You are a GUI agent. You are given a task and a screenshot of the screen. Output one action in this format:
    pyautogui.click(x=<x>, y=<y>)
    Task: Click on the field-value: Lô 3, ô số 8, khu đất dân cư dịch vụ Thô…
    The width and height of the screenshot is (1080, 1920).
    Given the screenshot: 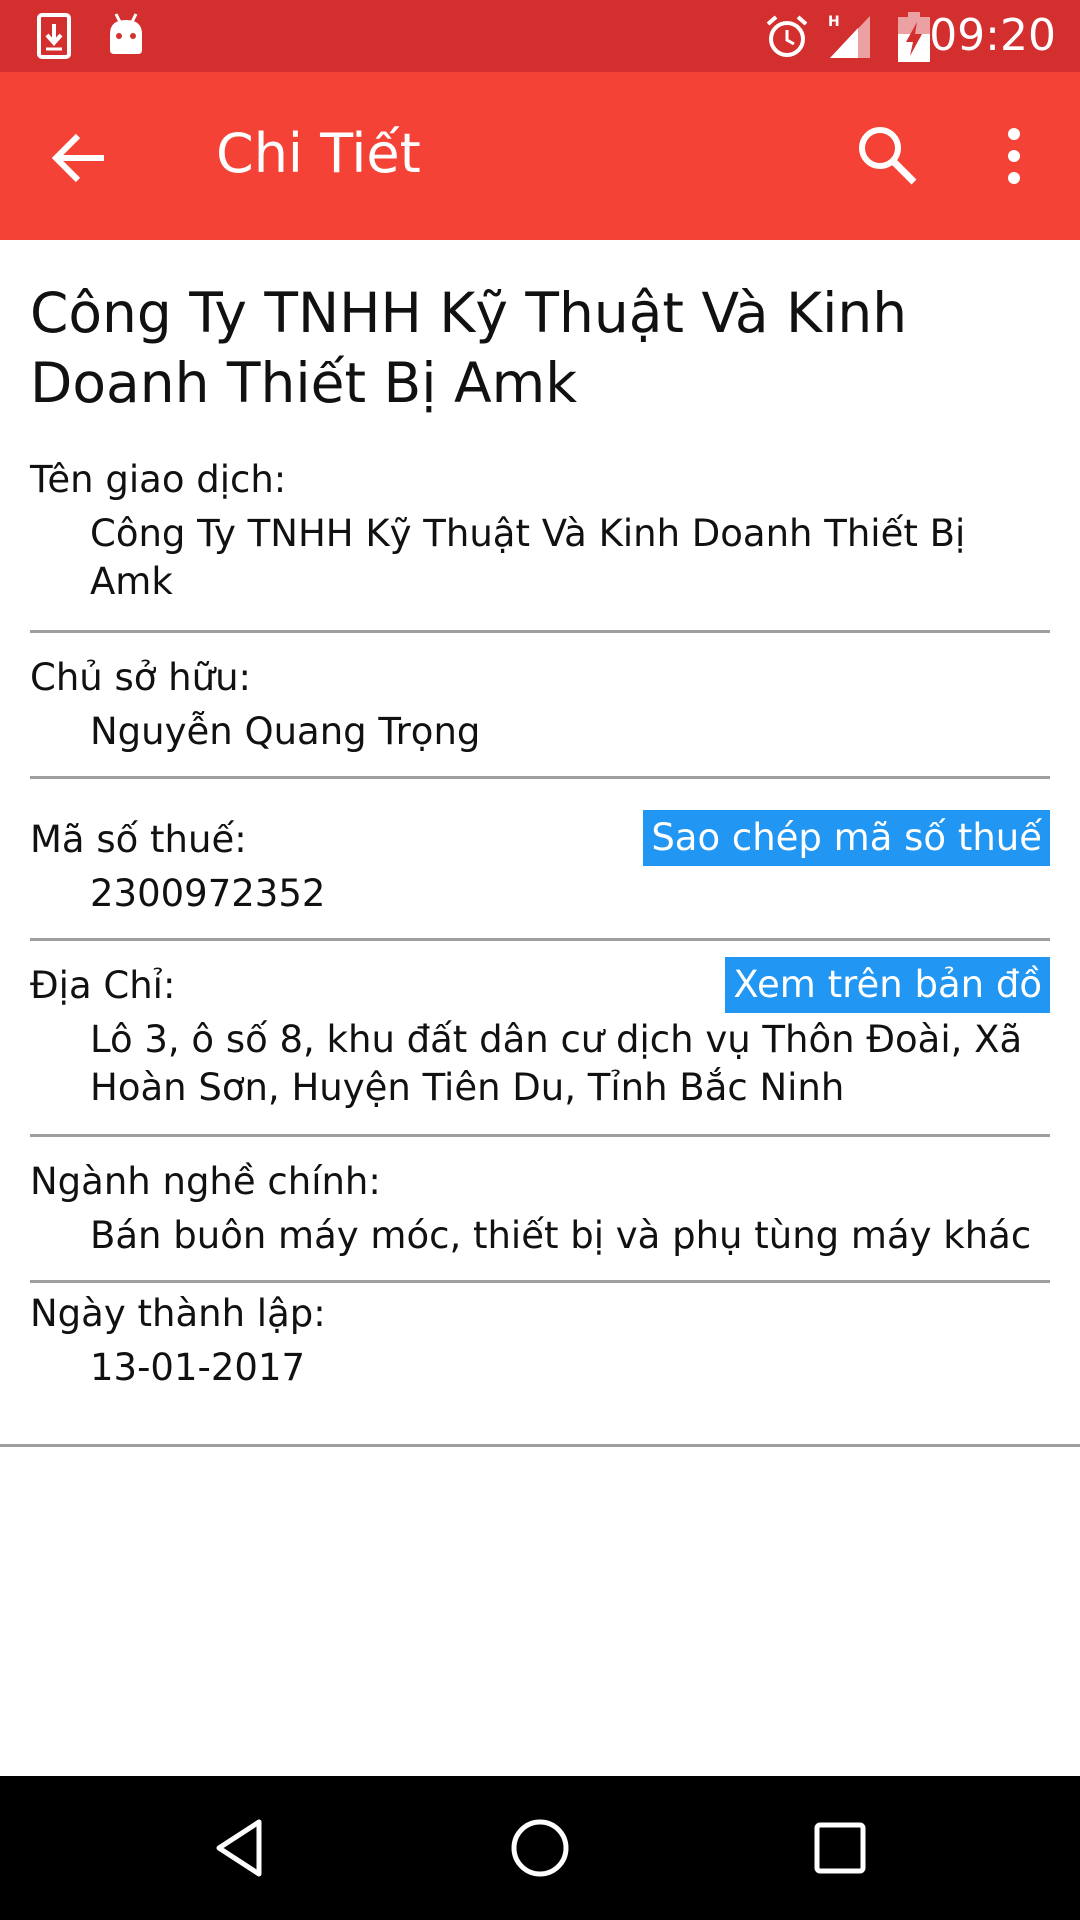 What is the action you would take?
    pyautogui.click(x=556, y=1063)
    